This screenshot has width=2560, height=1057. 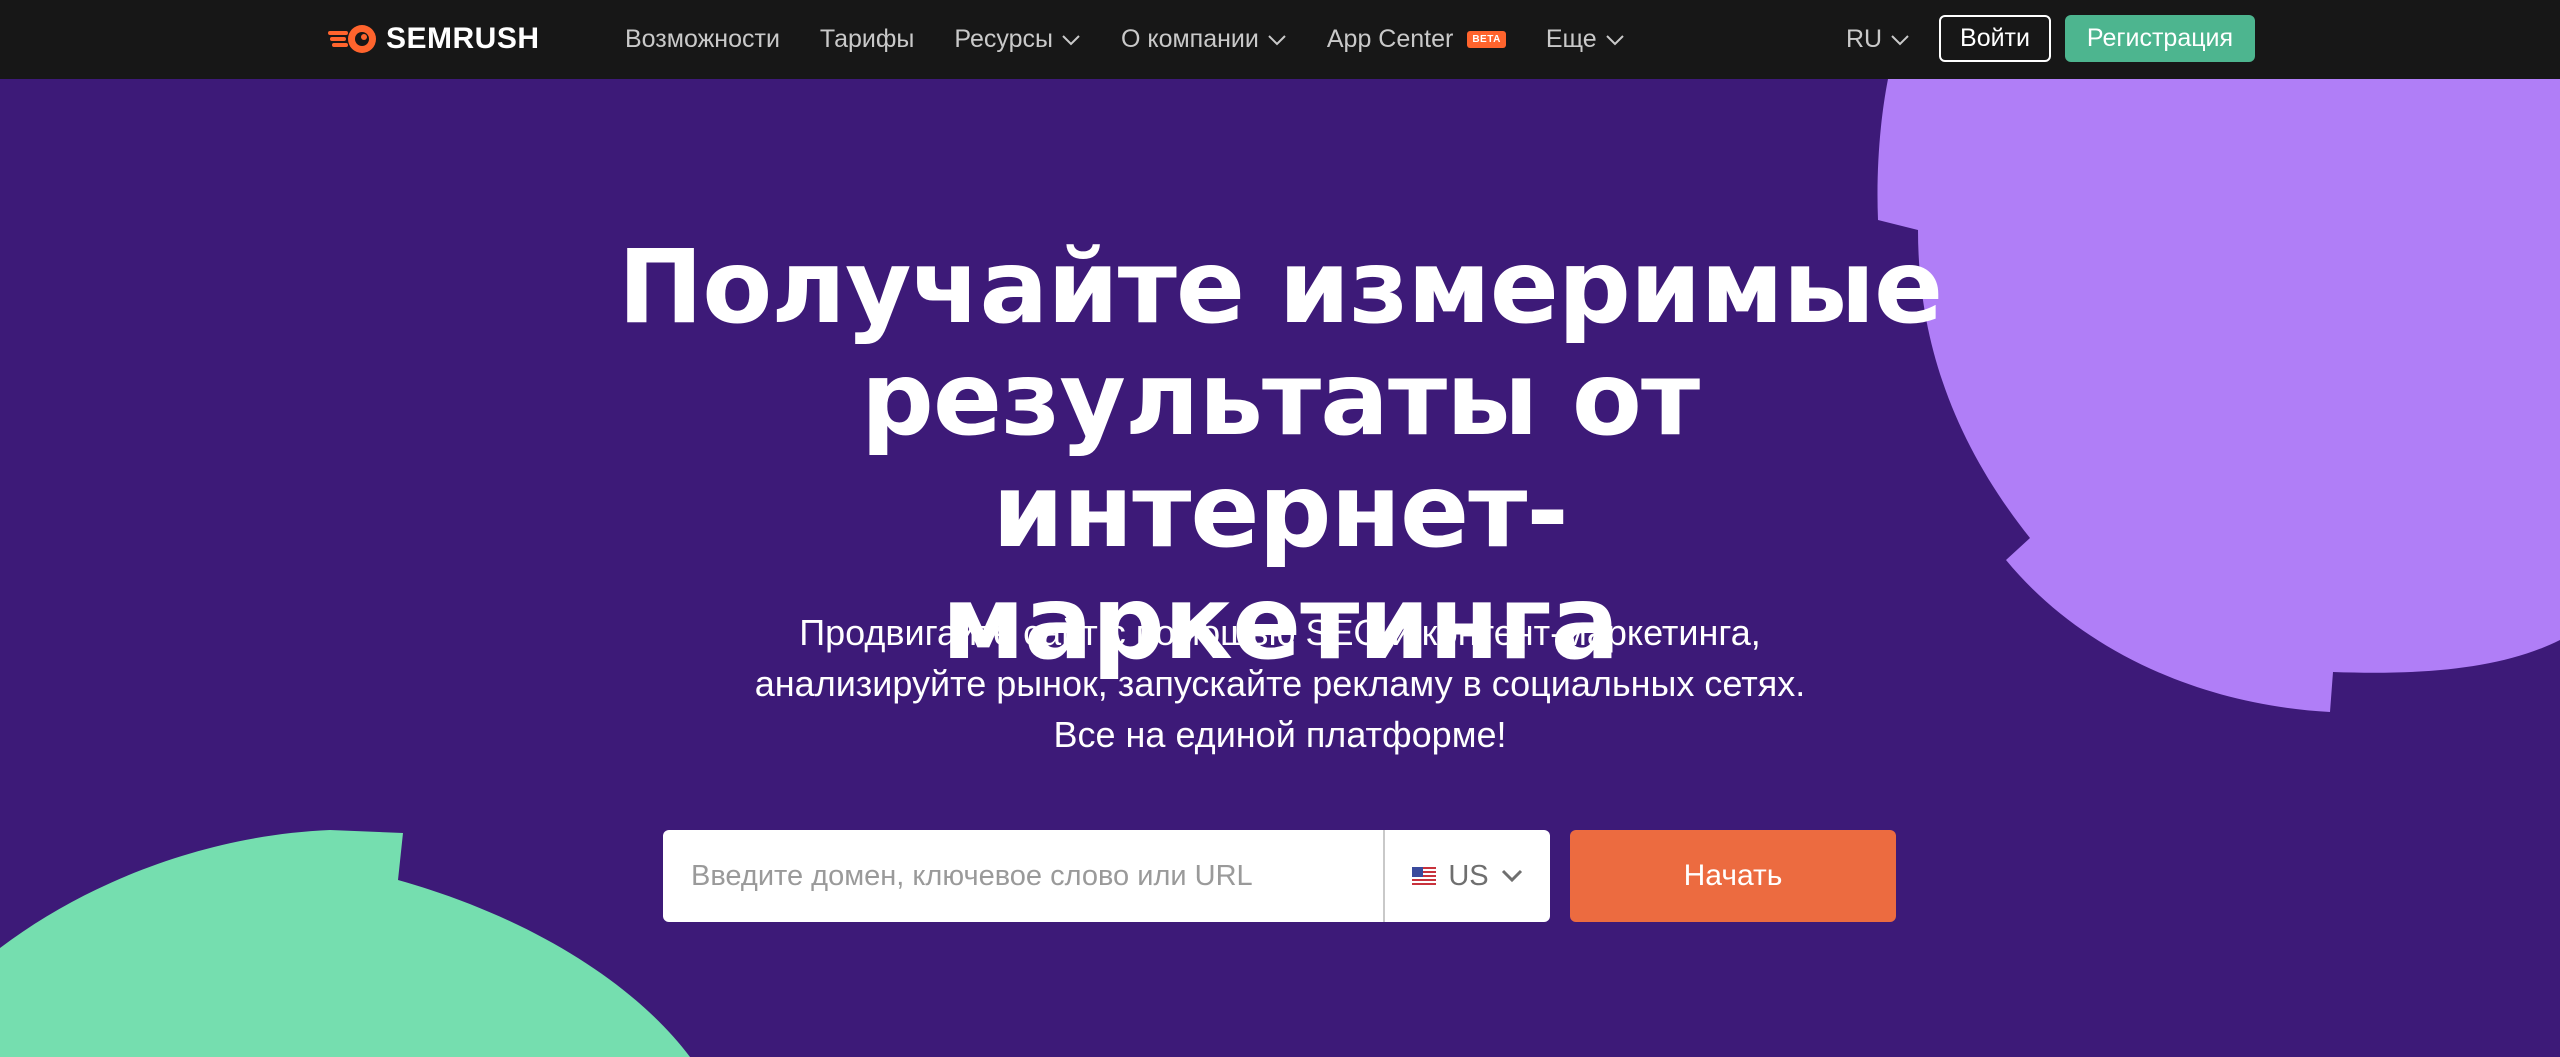 I want to click on language-selector: RU, so click(x=1878, y=39).